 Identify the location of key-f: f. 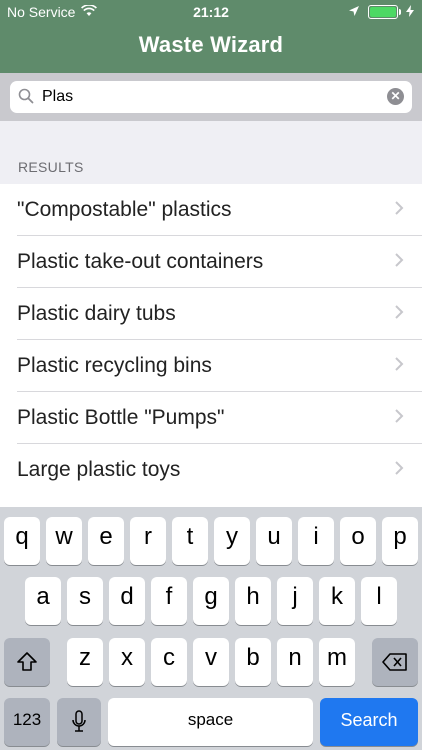
(169, 601).